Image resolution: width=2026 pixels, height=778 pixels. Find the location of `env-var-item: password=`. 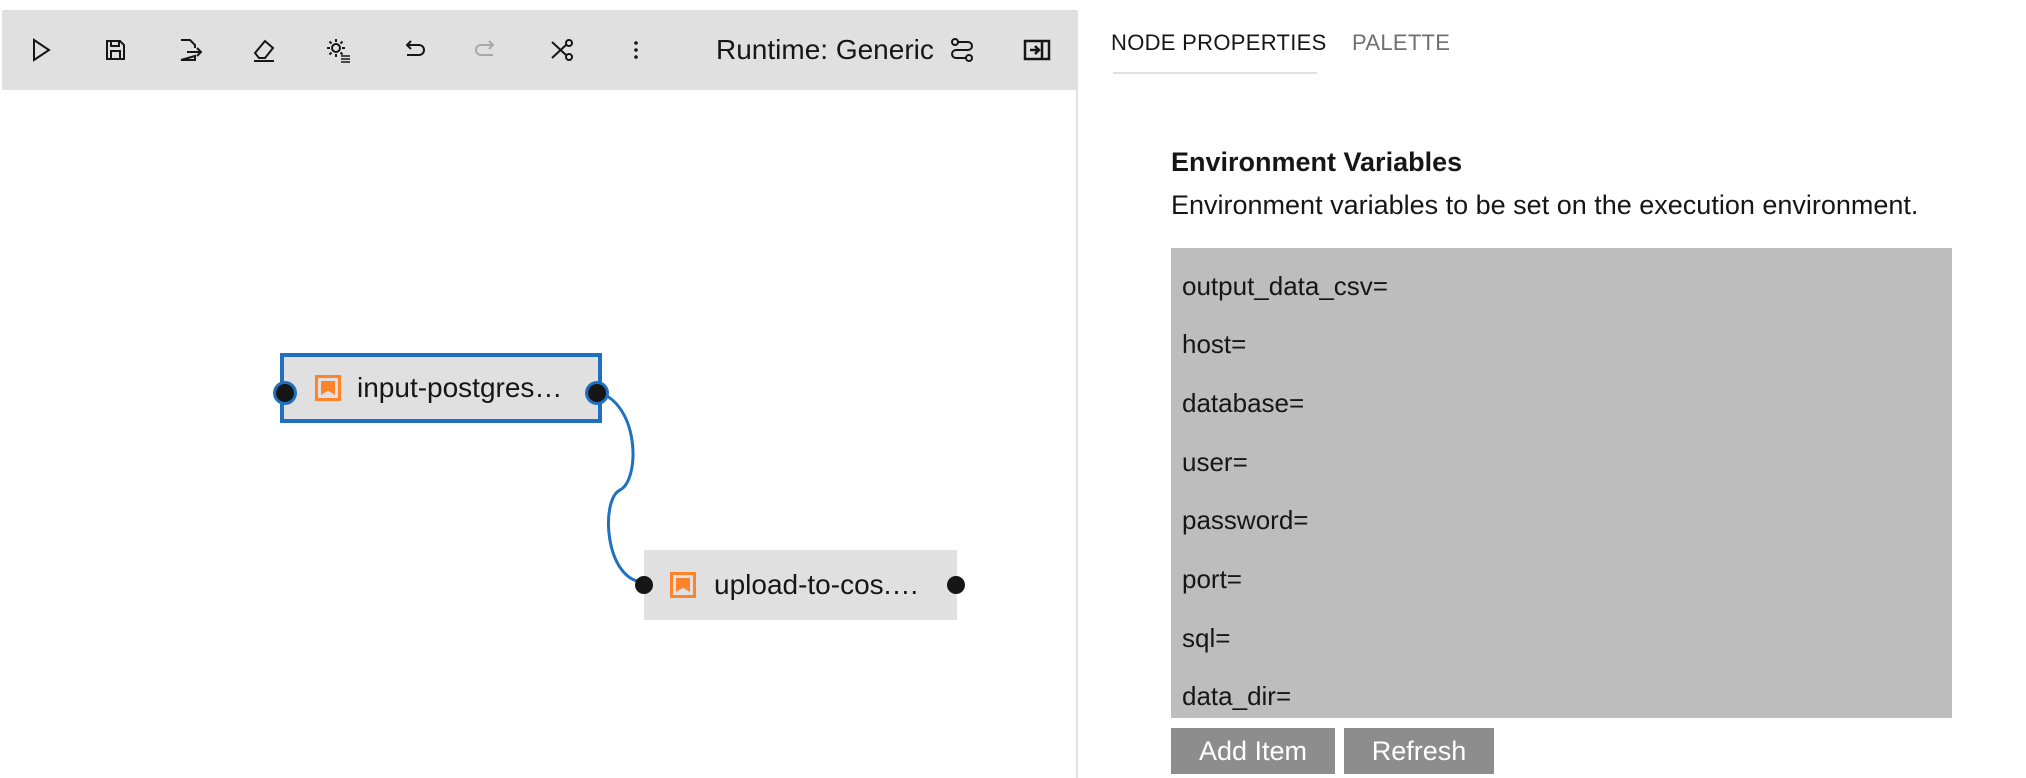

env-var-item: password= is located at coordinates (1245, 520).